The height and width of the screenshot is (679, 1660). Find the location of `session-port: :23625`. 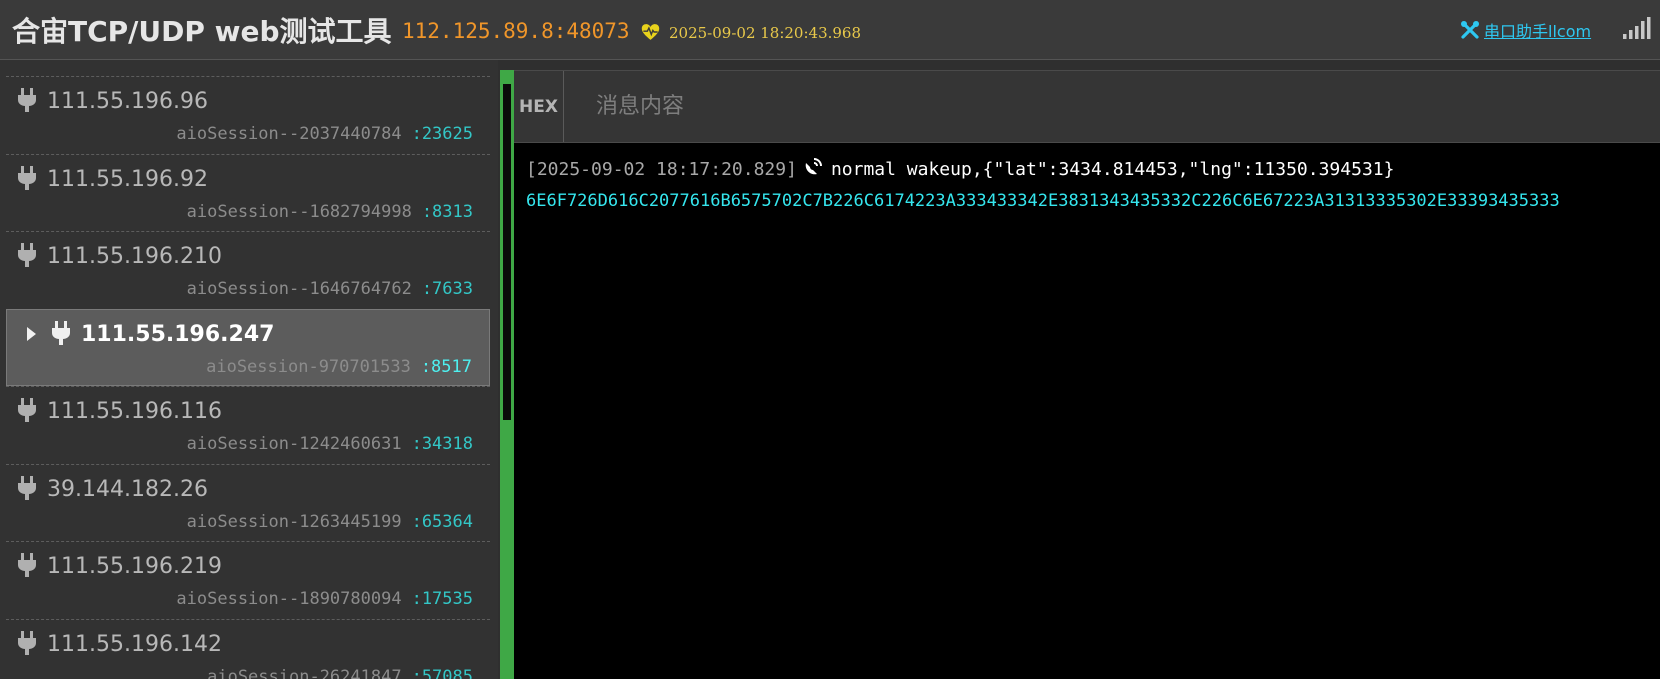

session-port: :23625 is located at coordinates (442, 134).